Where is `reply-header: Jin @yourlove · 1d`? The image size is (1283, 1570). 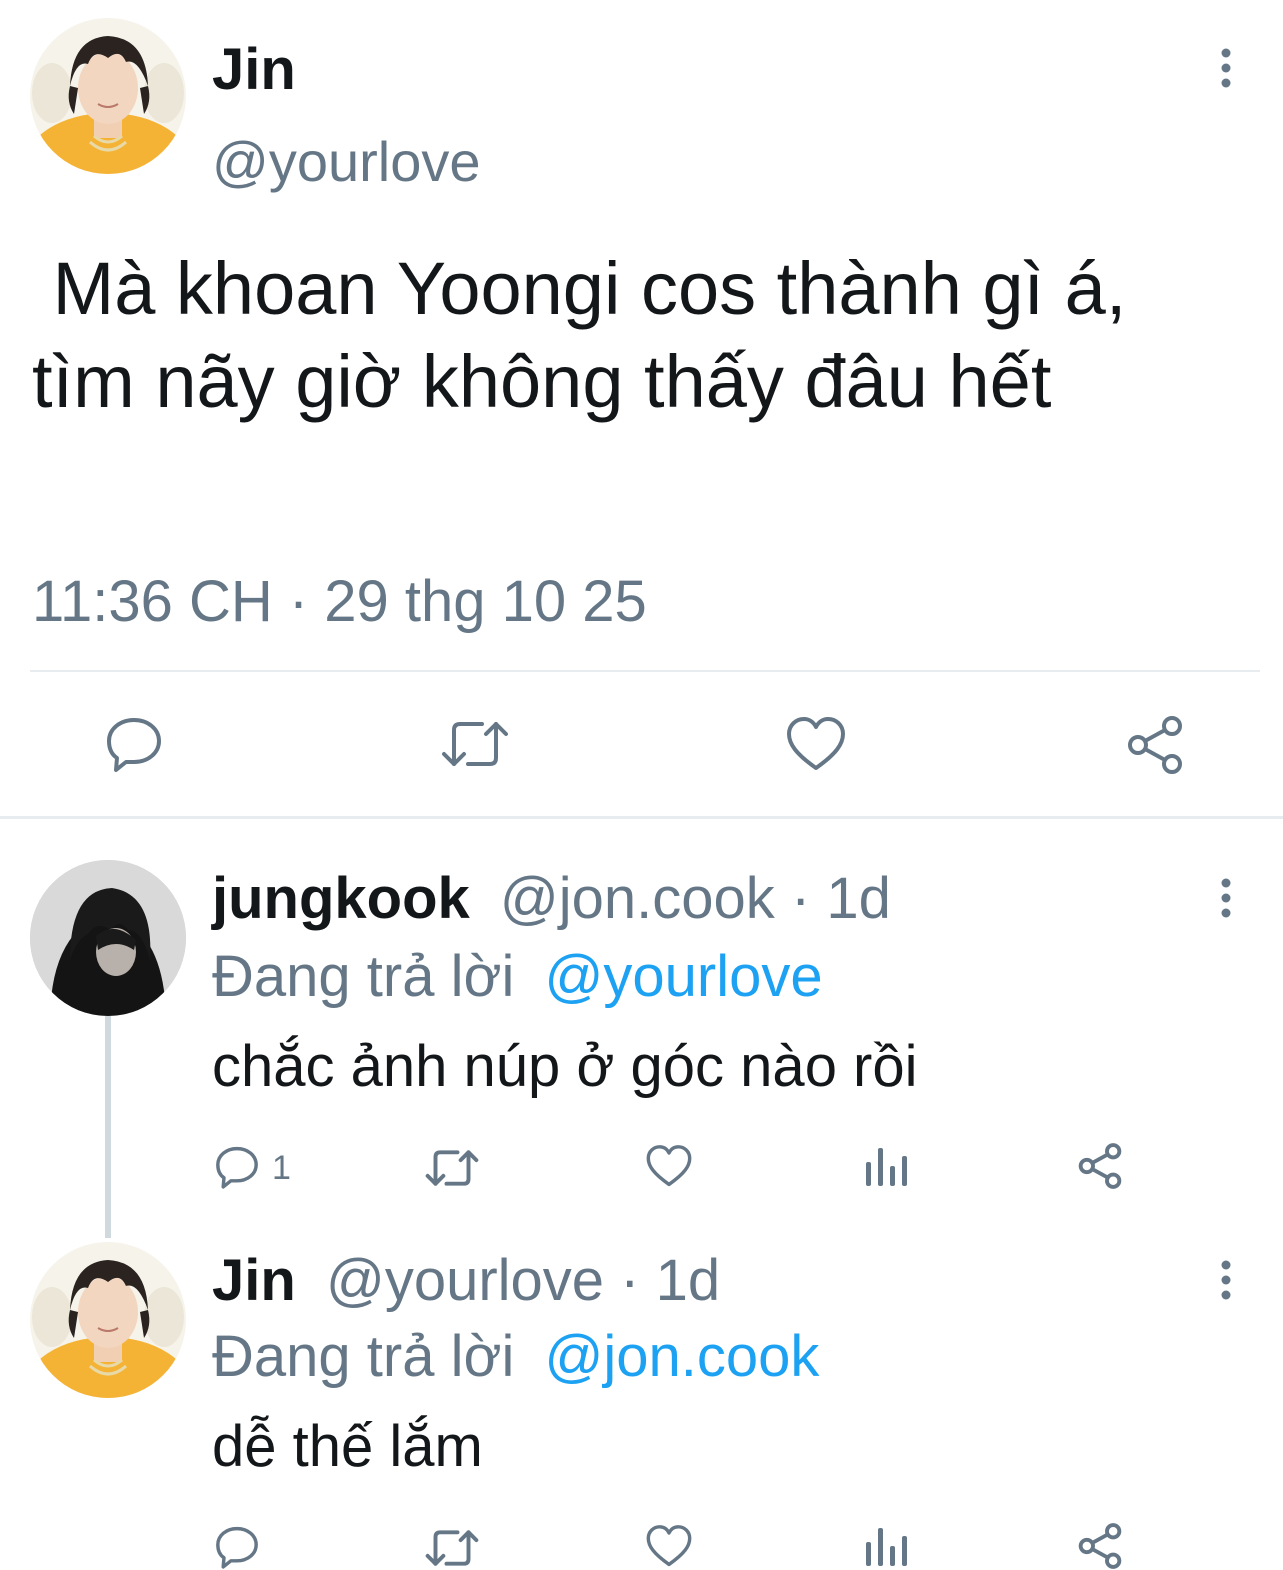 reply-header: Jin @yourlove · 1d is located at coordinates (466, 1281).